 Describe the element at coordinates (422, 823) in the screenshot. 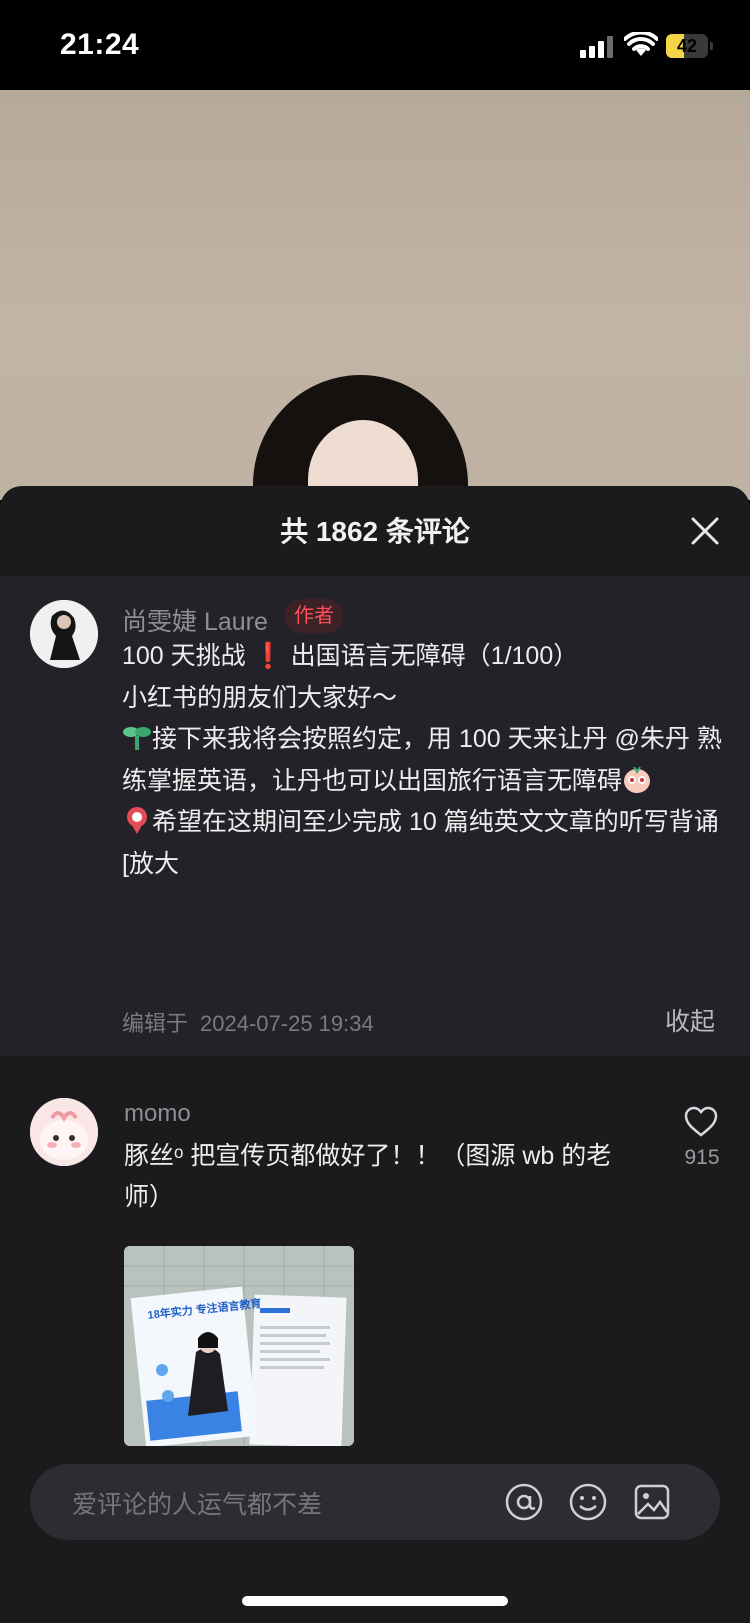

I see `comment-line-4: 希望在这期间至少完成 10 篇纯英文文章的听写背诵` at that location.